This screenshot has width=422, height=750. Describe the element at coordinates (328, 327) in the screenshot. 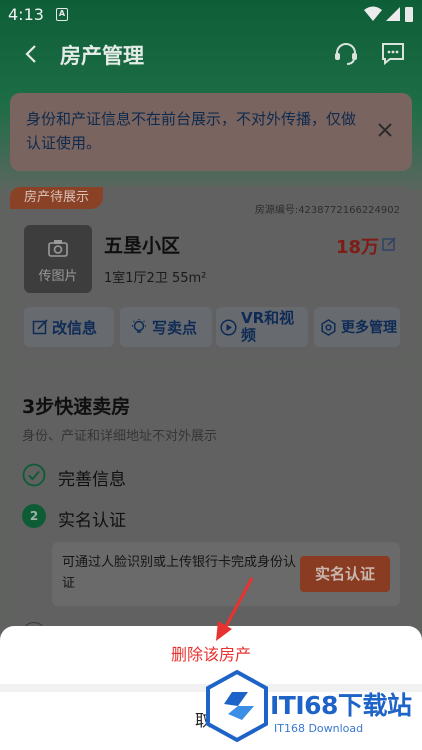

I see `gear-icon` at that location.